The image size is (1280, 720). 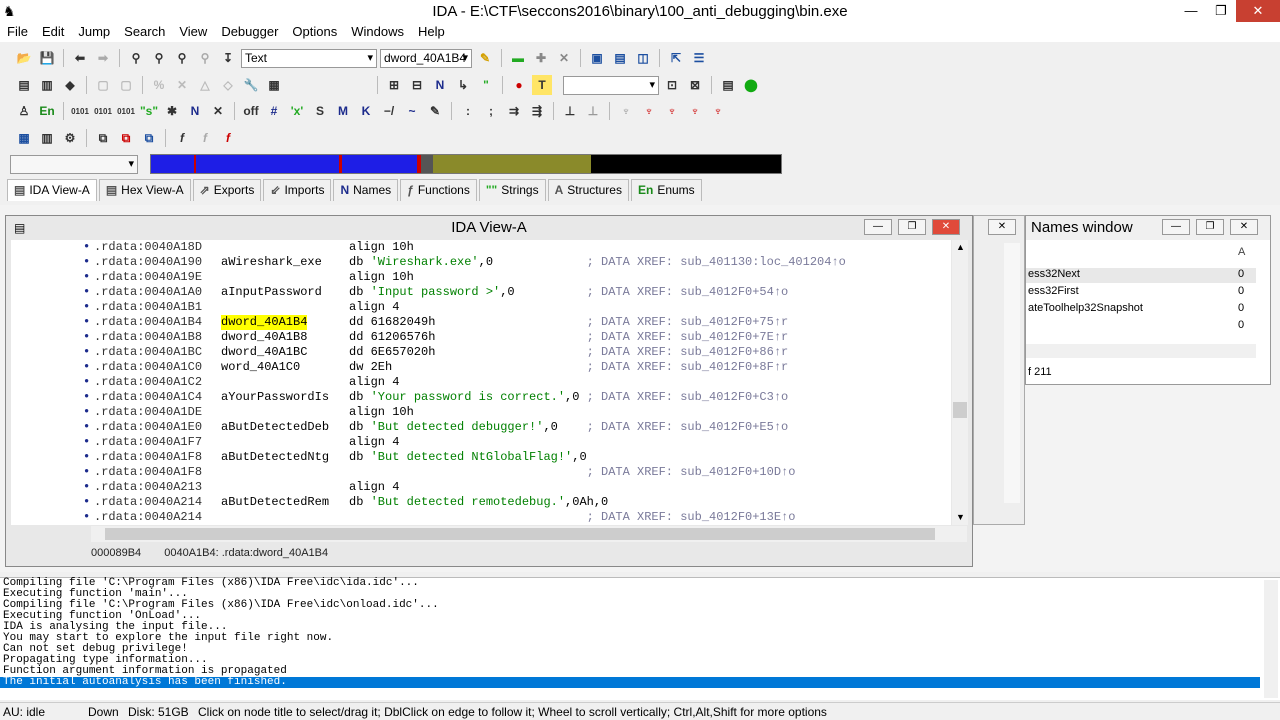 What do you see at coordinates (481, 442) in the screenshot?
I see `disasm-line: • .rdata:0040A1F7 align 4` at bounding box center [481, 442].